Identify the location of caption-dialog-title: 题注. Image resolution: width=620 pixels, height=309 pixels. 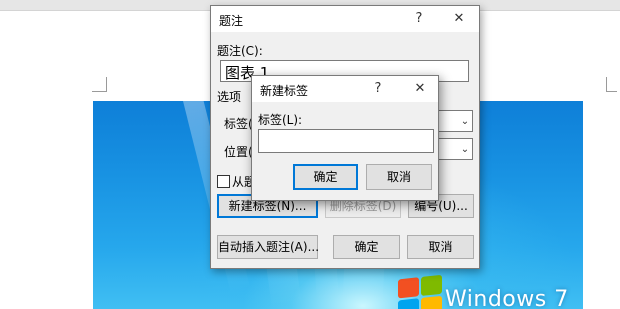
(231, 21).